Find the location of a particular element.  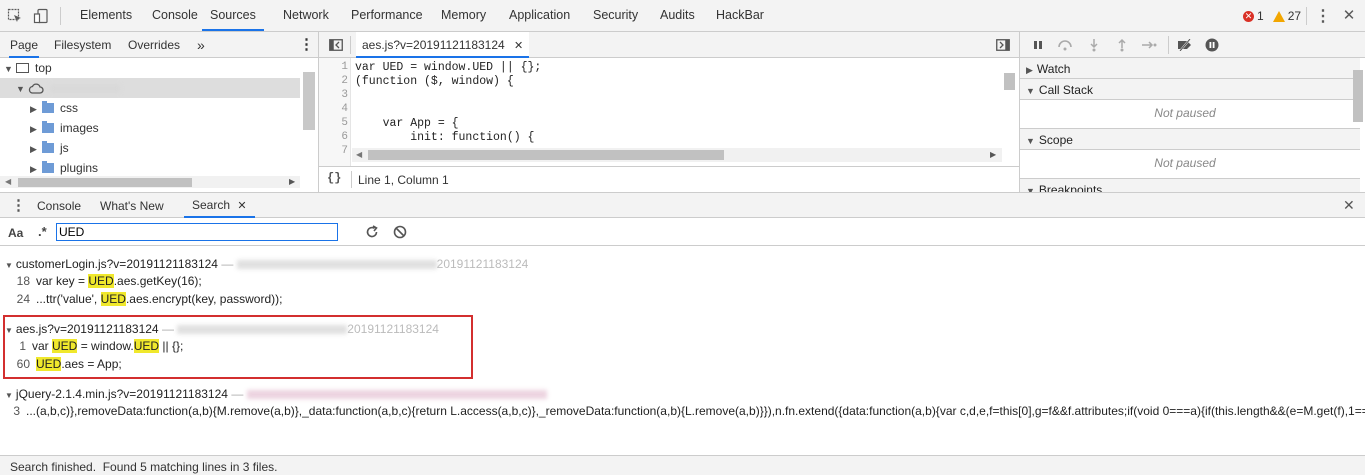

navigator-menu-icon: ⋮ is located at coordinates (306, 45).